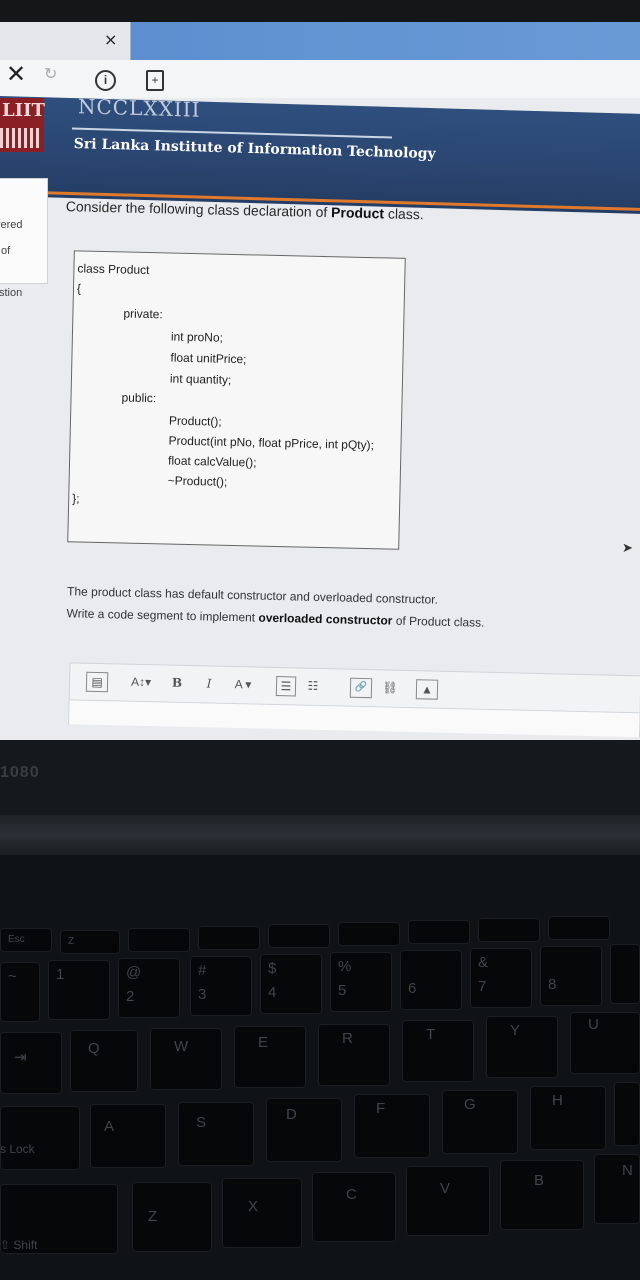 Image resolution: width=640 pixels, height=1280 pixels. I want to click on answer-editor: ▤ A↕▾ B I A ▾ ☰ ☷ 🔗 ⛓ ▲, so click(354, 700).